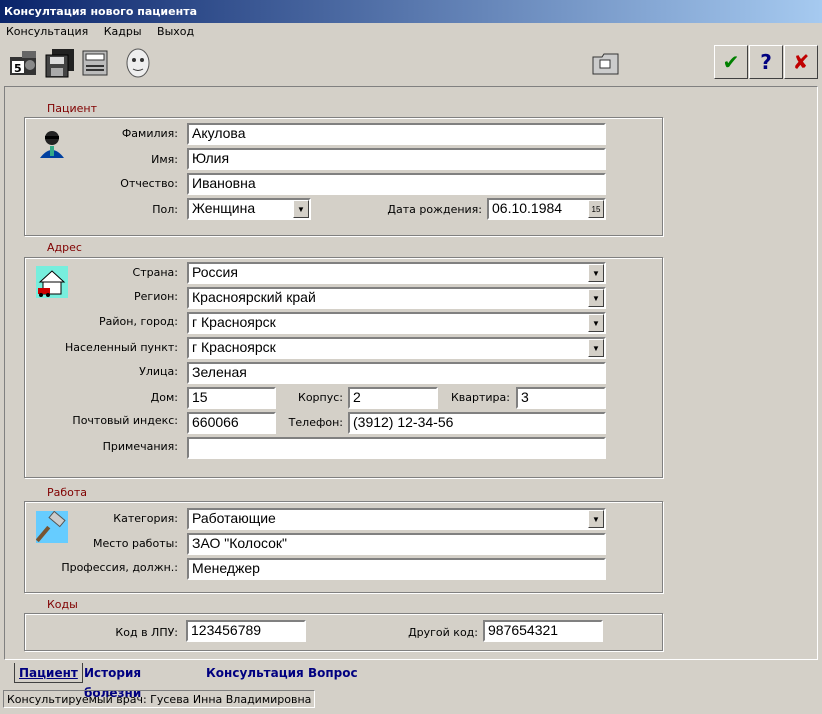 Image resolution: width=822 pixels, height=714 pixels. Describe the element at coordinates (96, 63) in the screenshot. I see `printer-icon` at that location.